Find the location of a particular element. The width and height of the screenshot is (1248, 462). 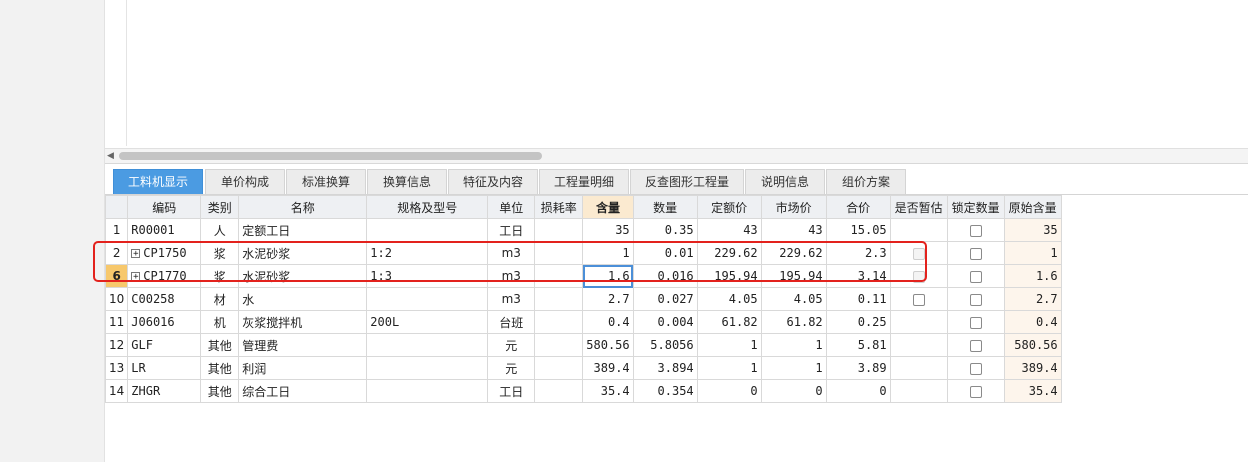

cell-orig-qty: 1 is located at coordinates (1032, 253).